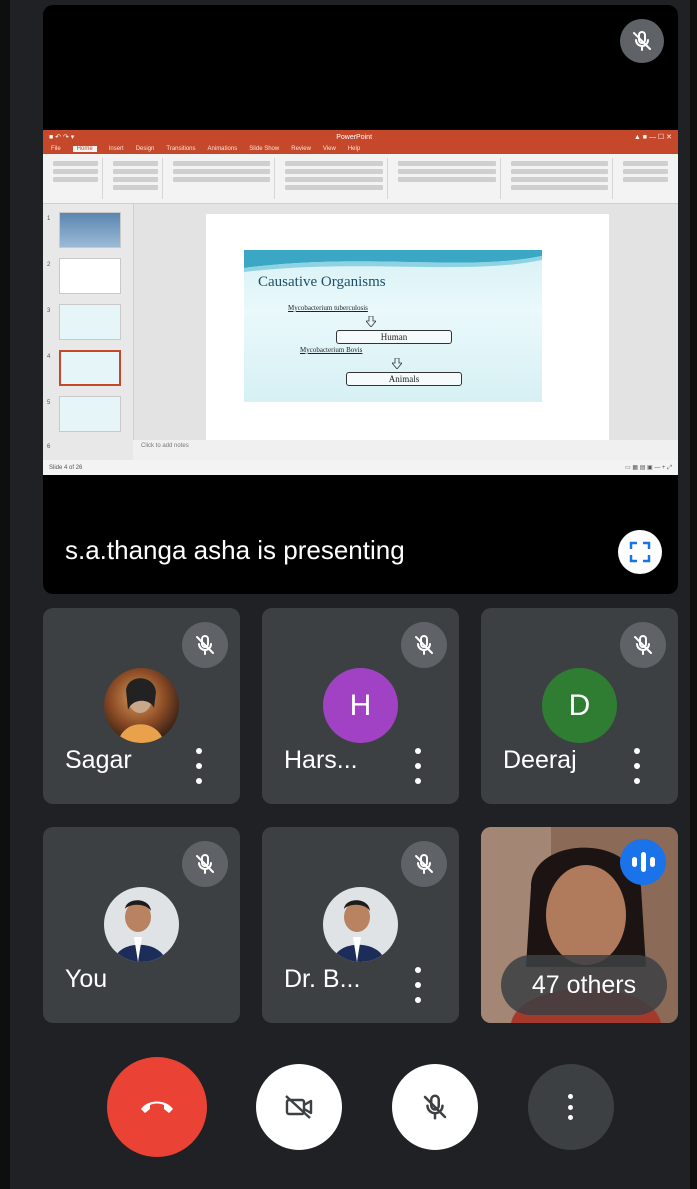 The width and height of the screenshot is (697, 1189). Describe the element at coordinates (98, 760) in the screenshot. I see `participant-name: Sagar` at that location.